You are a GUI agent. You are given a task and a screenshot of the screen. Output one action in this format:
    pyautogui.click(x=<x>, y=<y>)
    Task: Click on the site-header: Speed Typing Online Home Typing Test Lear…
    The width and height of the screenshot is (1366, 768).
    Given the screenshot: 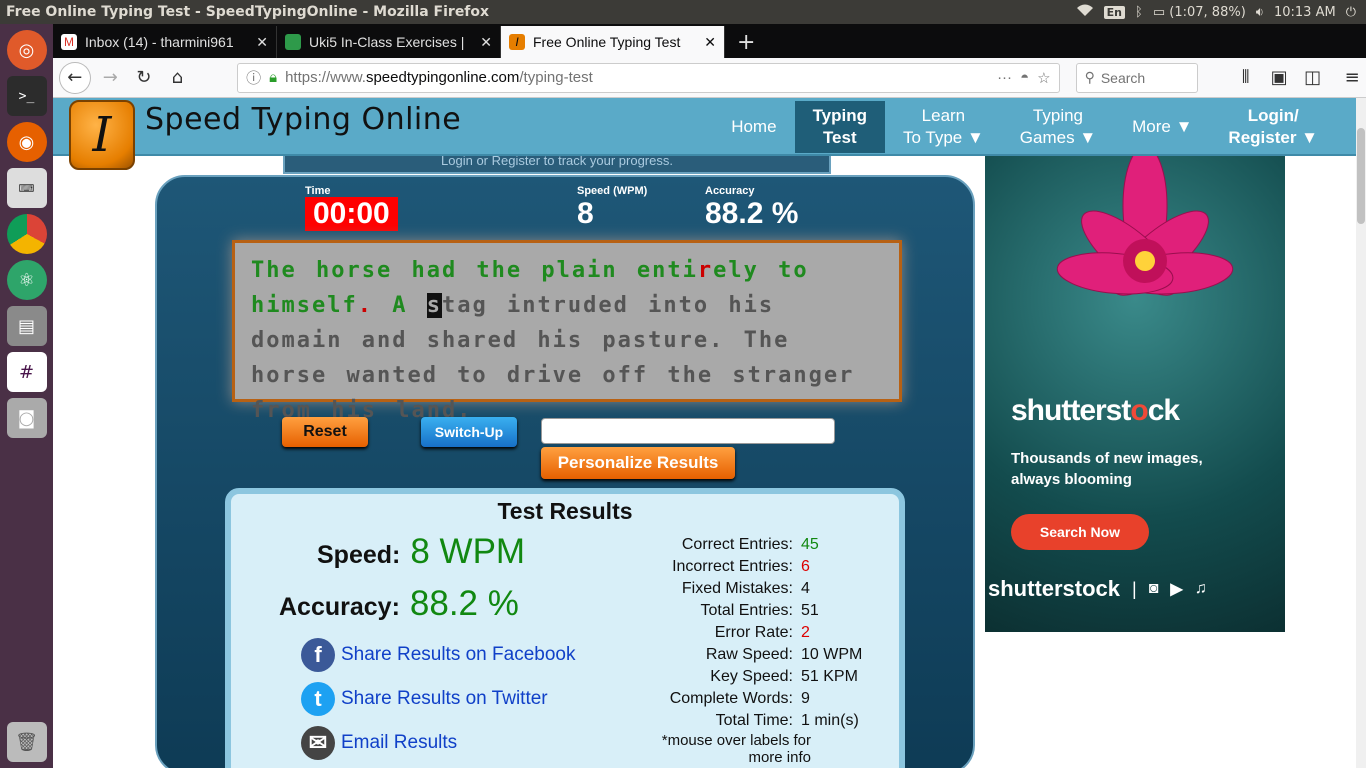 What is the action you would take?
    pyautogui.click(x=704, y=127)
    